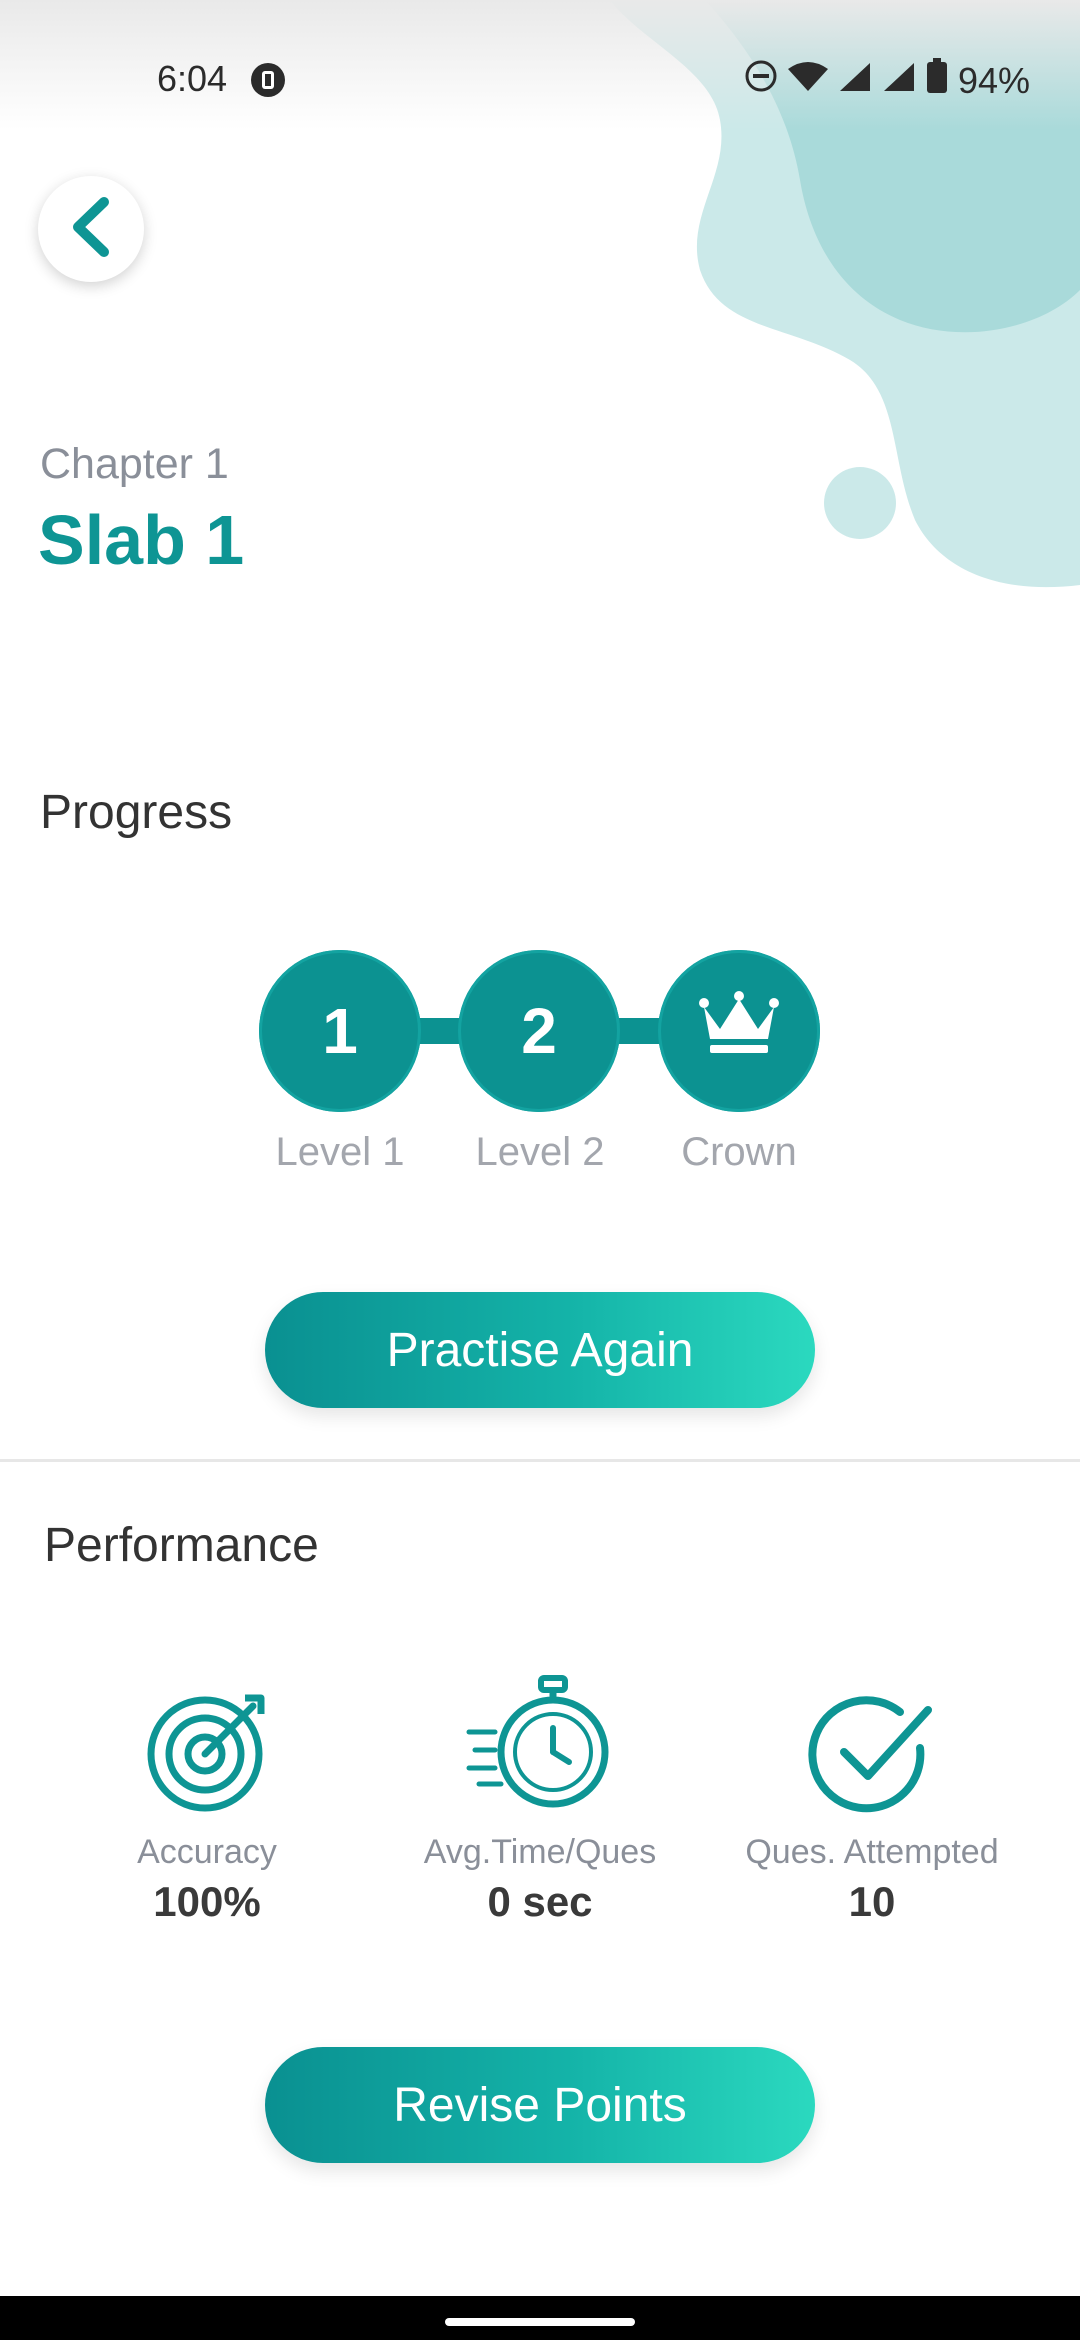  I want to click on section-divider, so click(540, 1460).